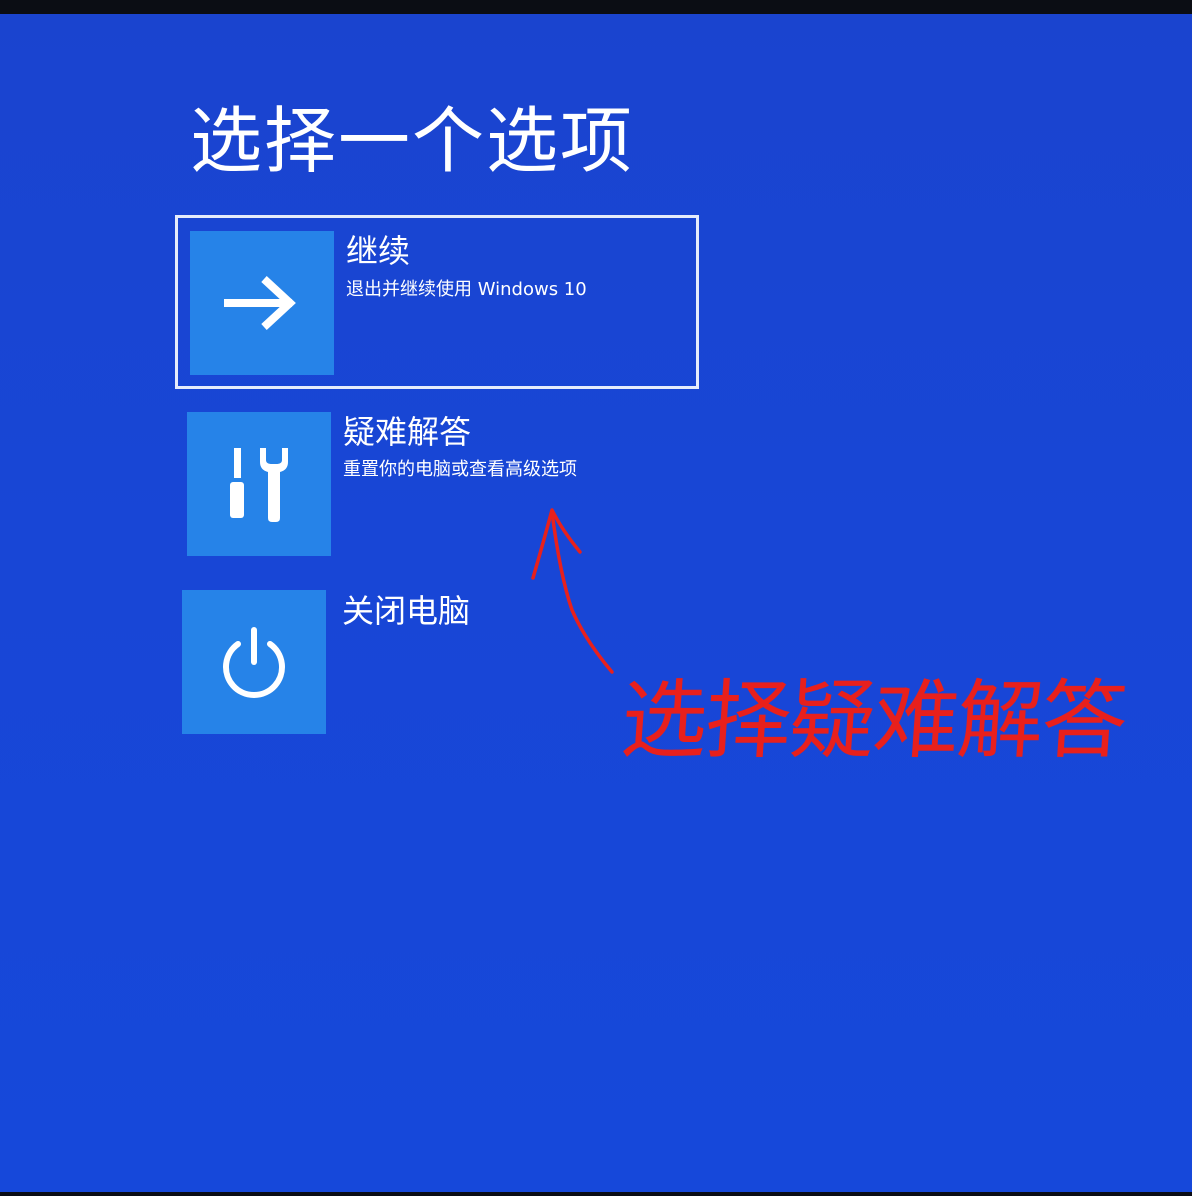 The width and height of the screenshot is (1192, 1196). I want to click on continue-tile, so click(262, 303).